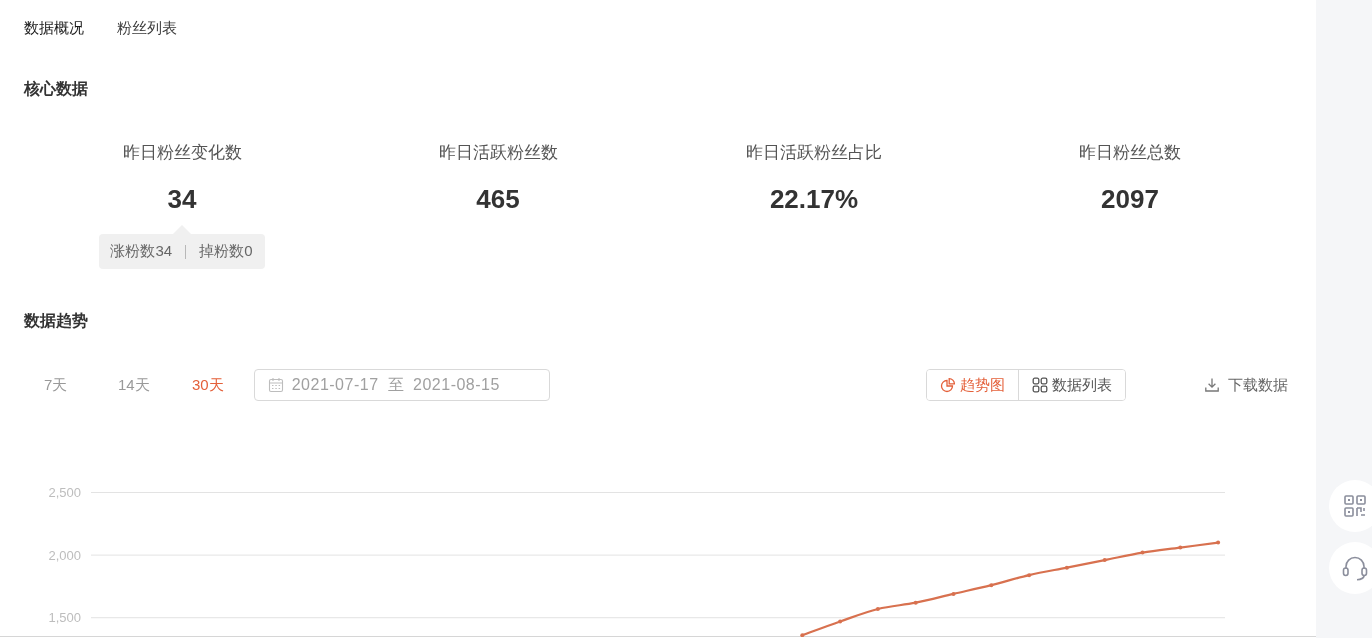  I want to click on date-range-field: 2021-07-17 至 2021-08-15, so click(401, 385).